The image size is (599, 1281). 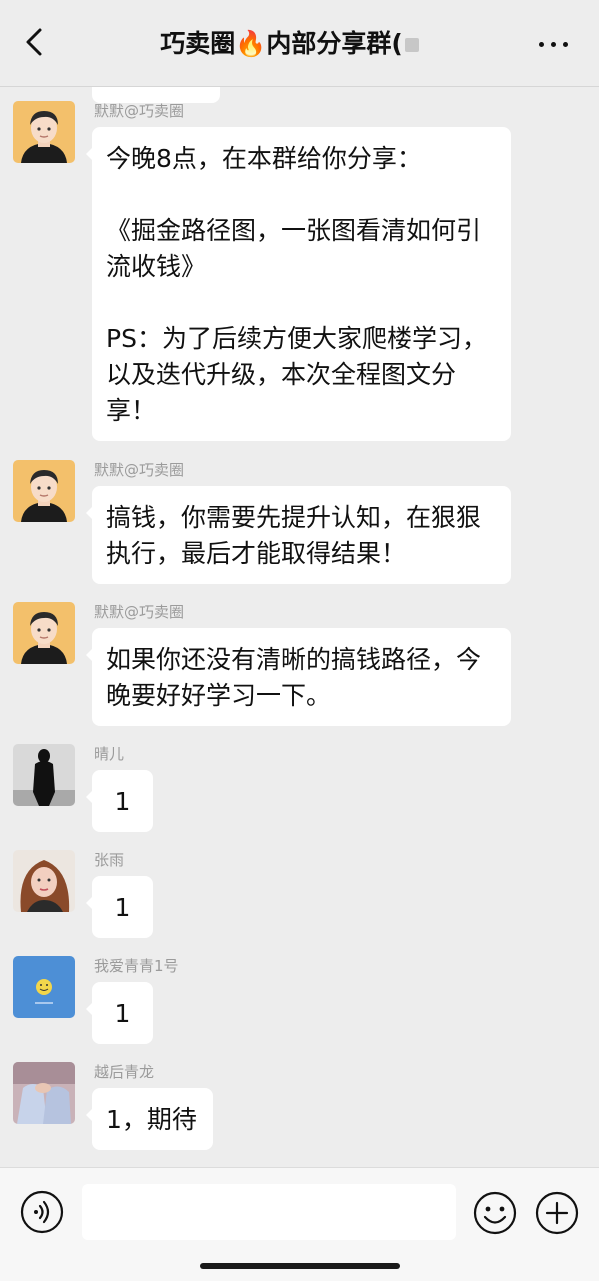 I want to click on message-text: 1，期待, so click(x=151, y=1119).